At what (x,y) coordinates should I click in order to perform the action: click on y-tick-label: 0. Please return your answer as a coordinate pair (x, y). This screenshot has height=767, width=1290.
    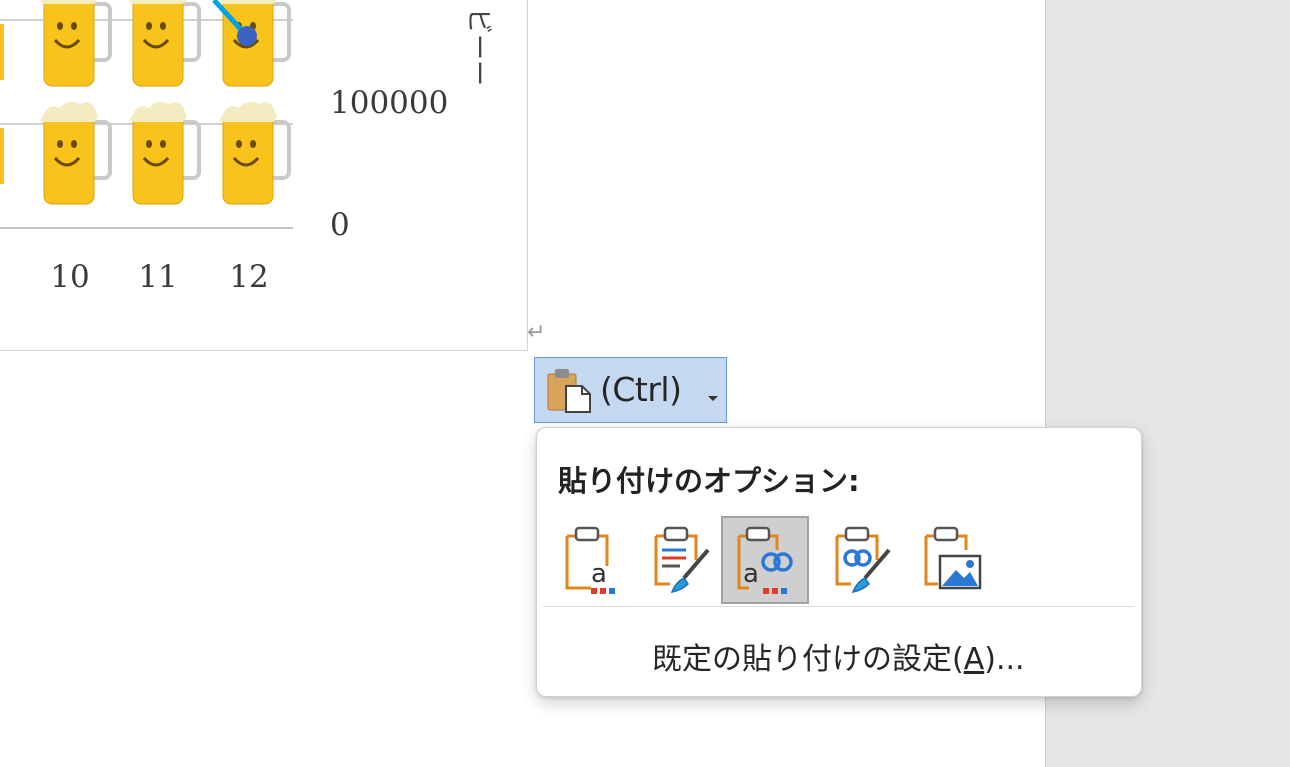
    Looking at the image, I should click on (340, 225).